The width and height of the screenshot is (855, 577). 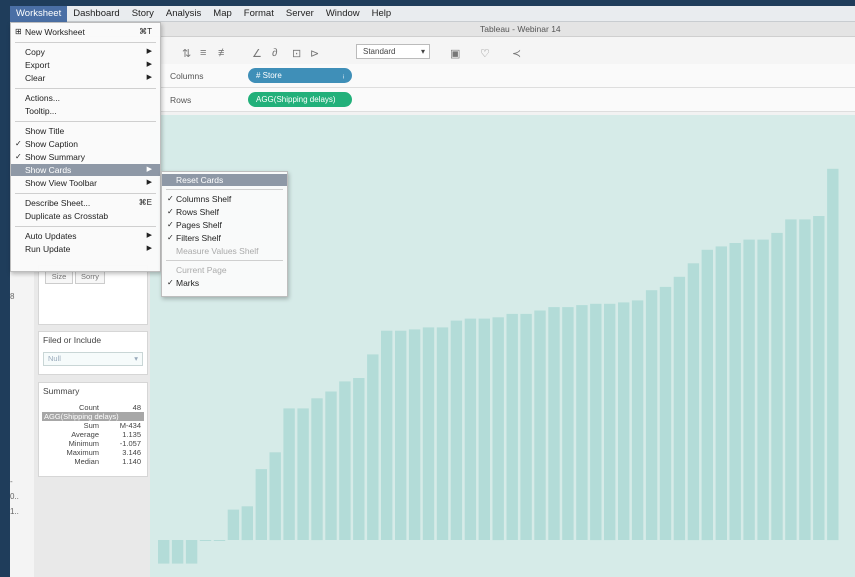 What do you see at coordinates (85, 236) in the screenshot?
I see `worksheet-menu-item: Auto Updates ▶` at bounding box center [85, 236].